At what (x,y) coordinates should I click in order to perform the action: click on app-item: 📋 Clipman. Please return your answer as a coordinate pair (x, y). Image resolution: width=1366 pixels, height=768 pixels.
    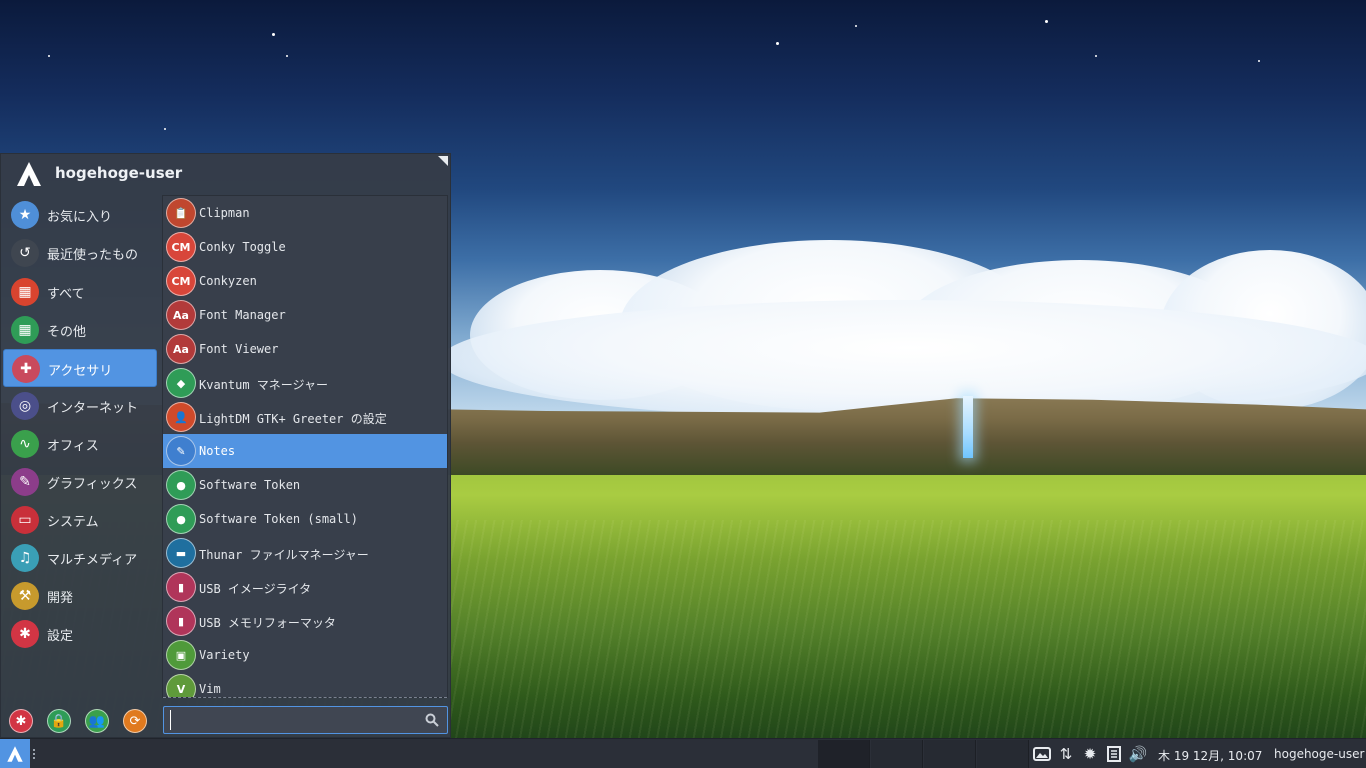
    Looking at the image, I should click on (305, 213).